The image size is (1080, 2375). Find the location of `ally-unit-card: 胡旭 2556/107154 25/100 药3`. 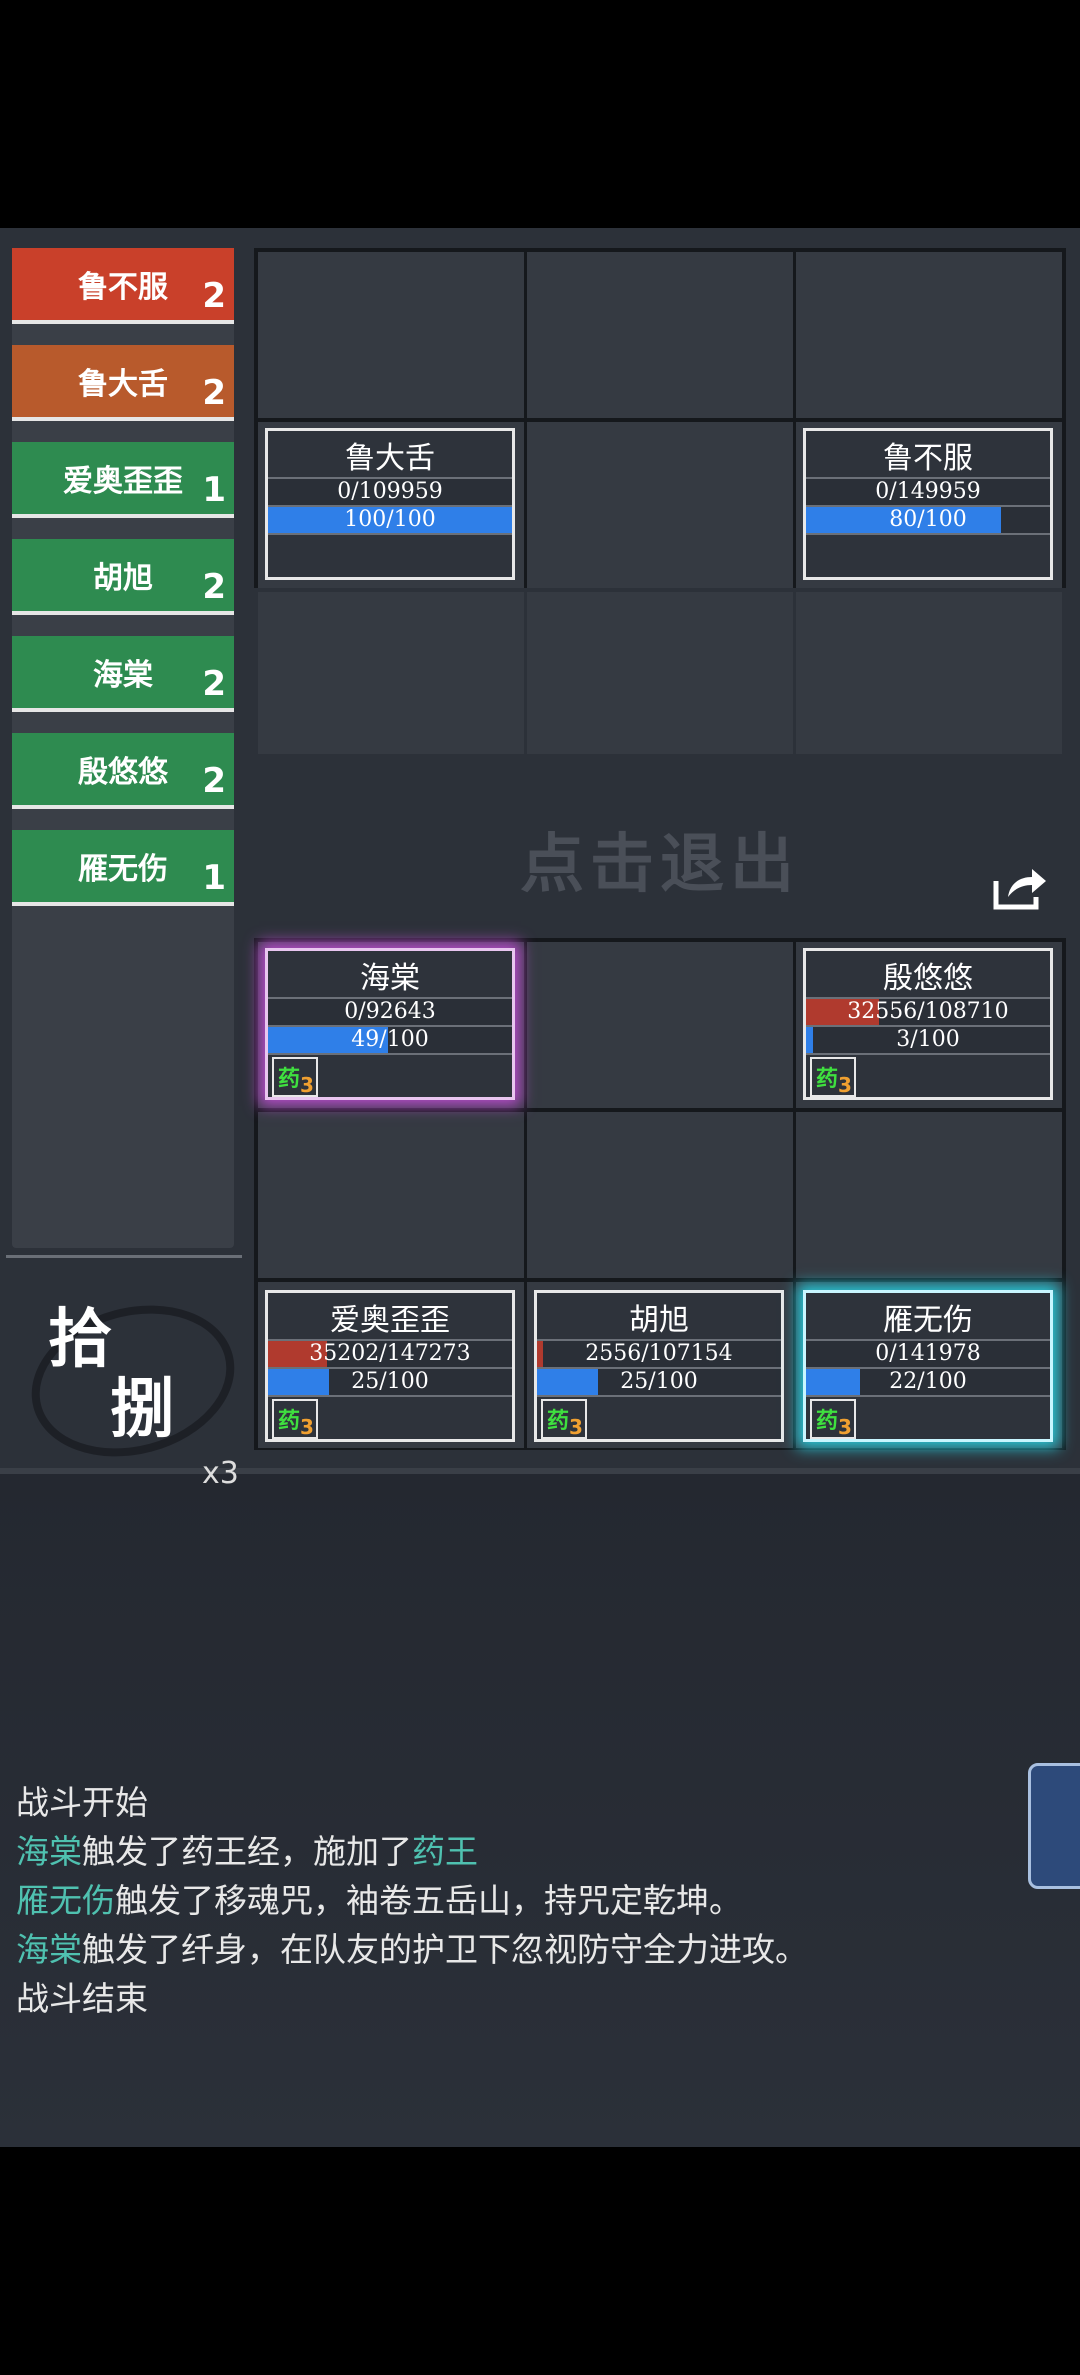

ally-unit-card: 胡旭 2556/107154 25/100 药3 is located at coordinates (659, 1366).